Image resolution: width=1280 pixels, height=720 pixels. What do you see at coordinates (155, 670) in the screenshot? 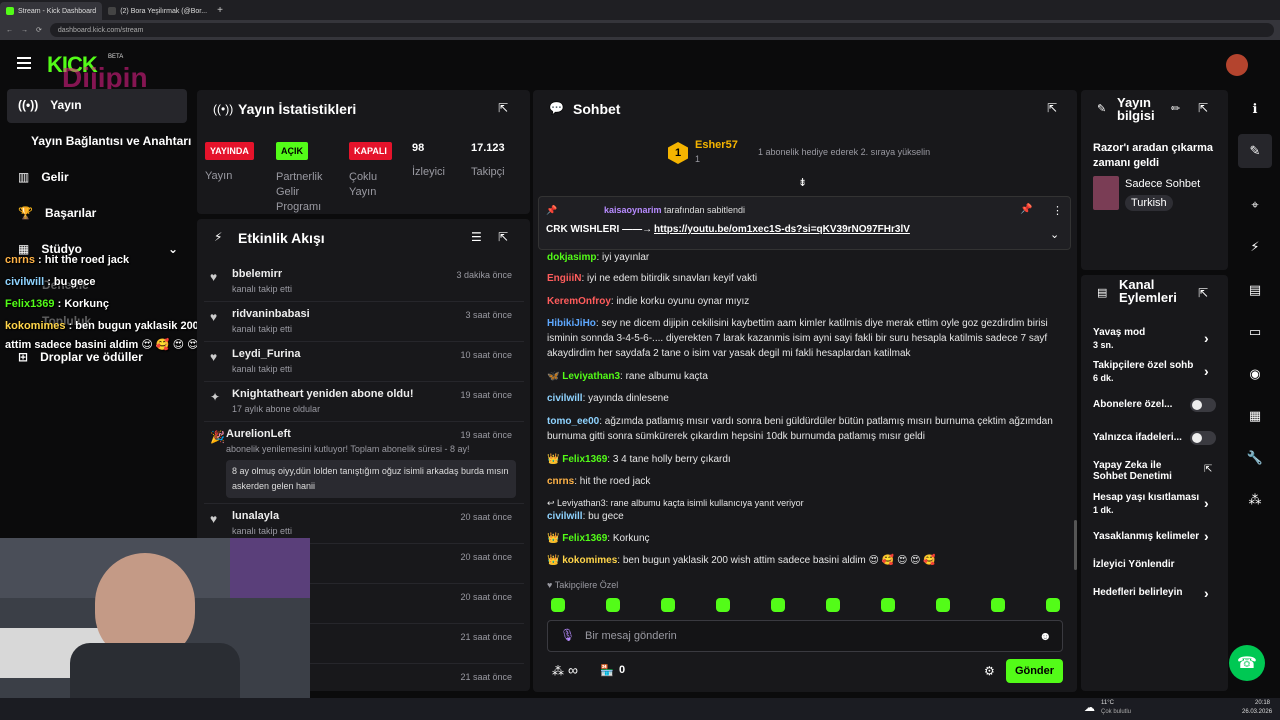
I see `webcam-shirt` at bounding box center [155, 670].